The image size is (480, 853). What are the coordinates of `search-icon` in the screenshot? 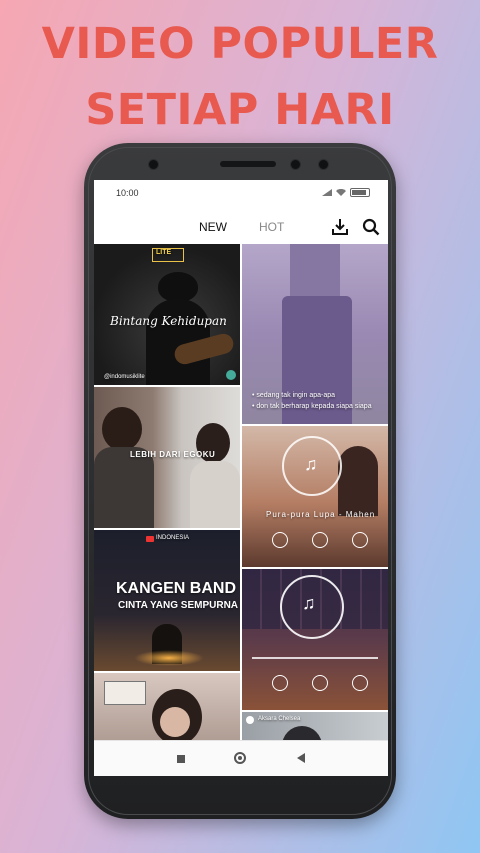 It's located at (371, 227).